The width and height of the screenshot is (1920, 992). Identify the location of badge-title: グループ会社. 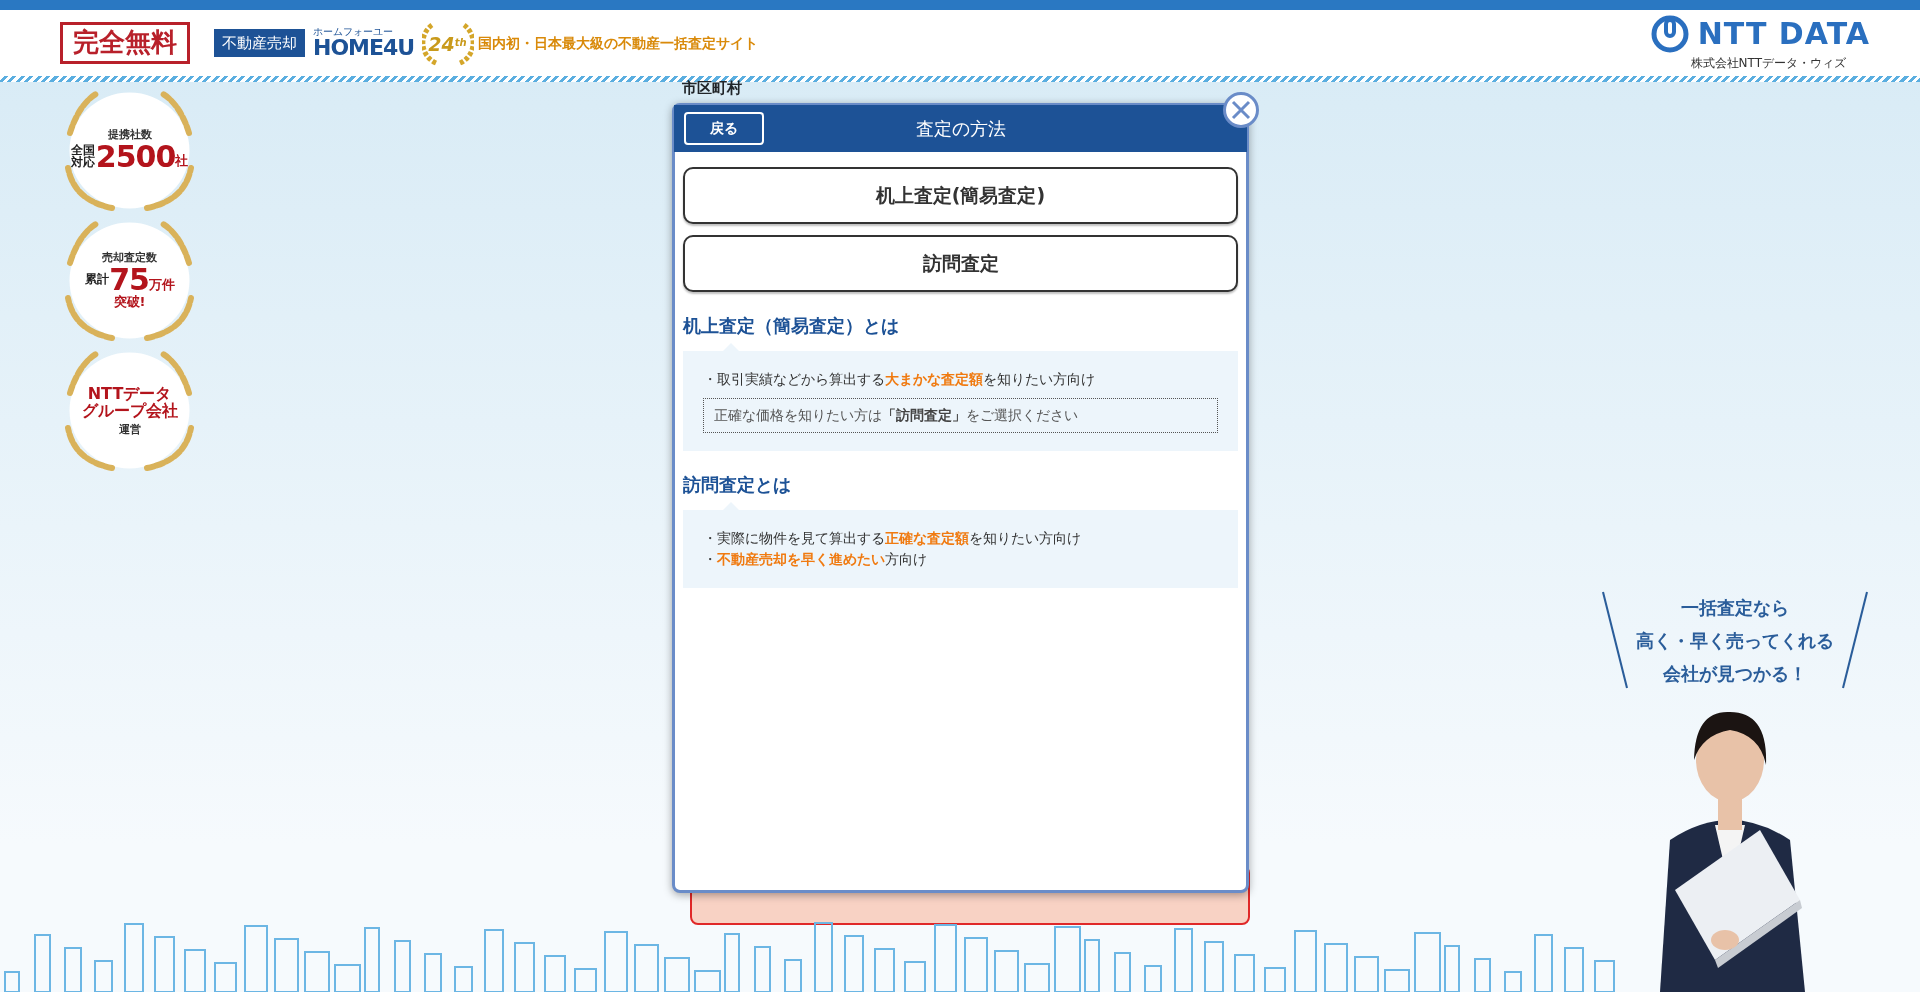
(129, 411).